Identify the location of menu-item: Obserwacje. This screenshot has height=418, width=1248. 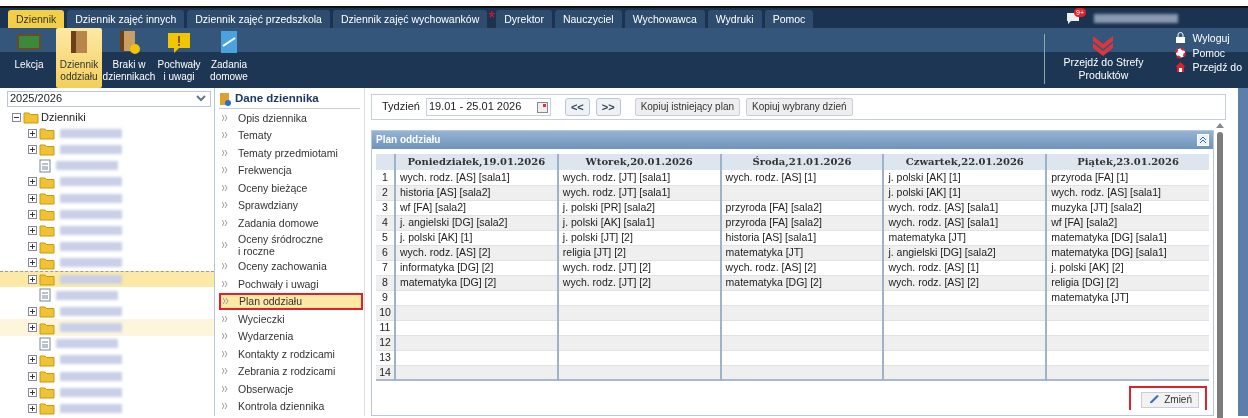
(291, 389).